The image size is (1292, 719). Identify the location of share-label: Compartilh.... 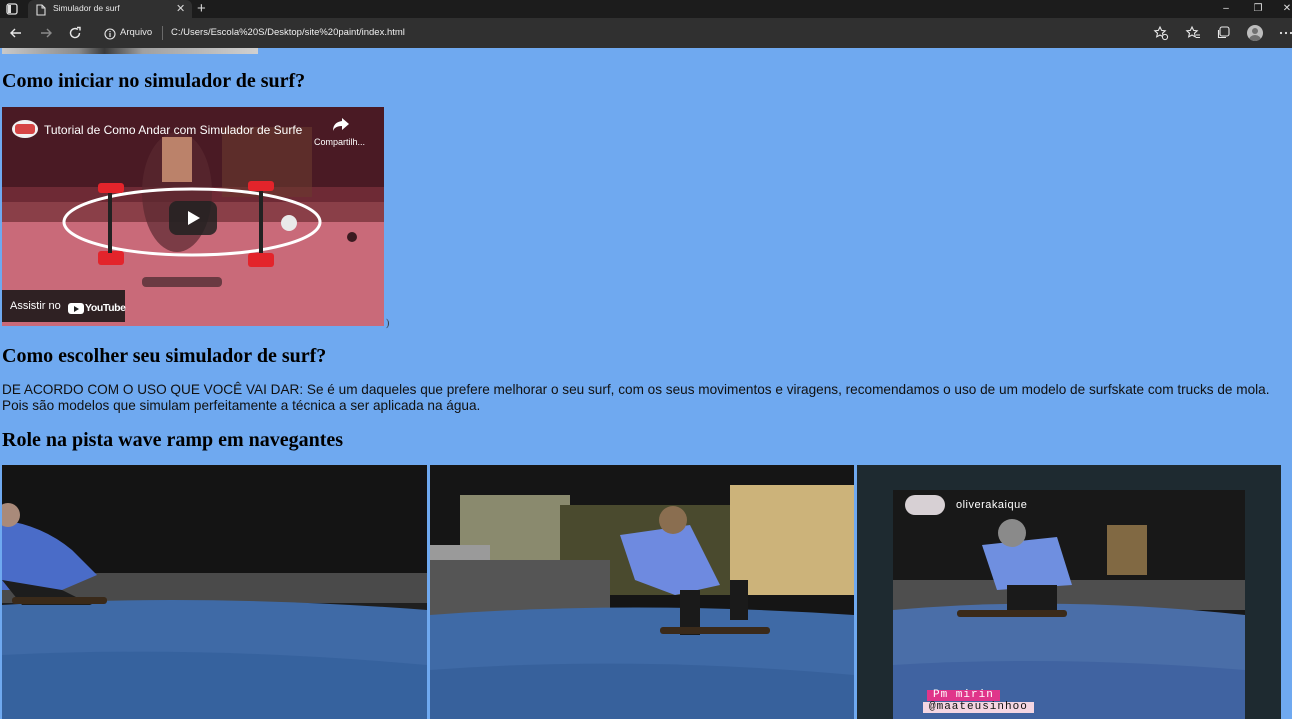
(339, 142).